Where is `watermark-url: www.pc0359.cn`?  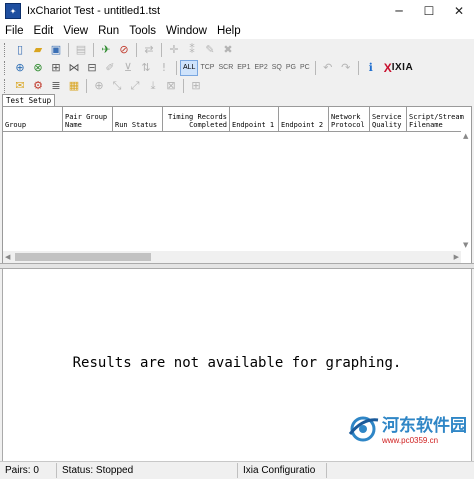
watermark-url: www.pc0359.cn is located at coordinates (410, 440).